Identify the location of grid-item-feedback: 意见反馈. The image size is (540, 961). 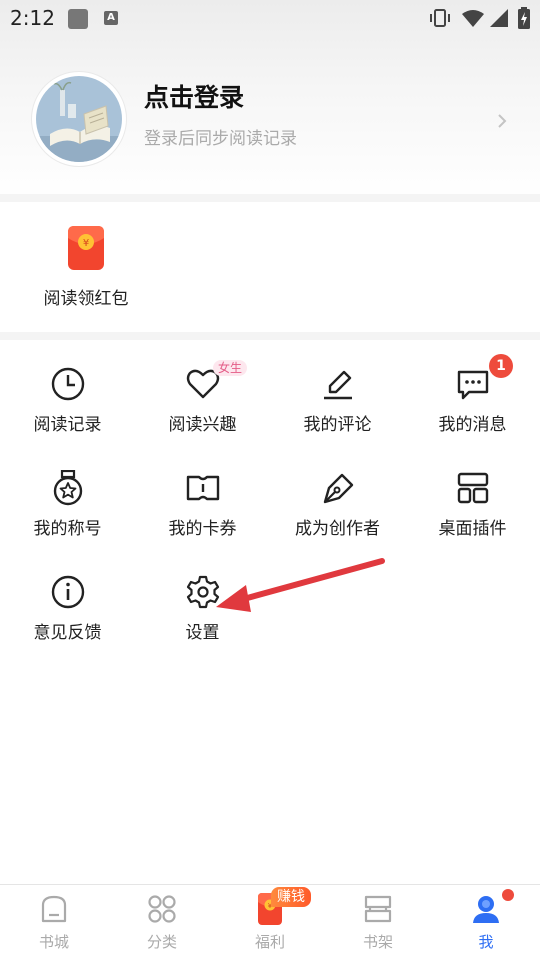
(67, 619).